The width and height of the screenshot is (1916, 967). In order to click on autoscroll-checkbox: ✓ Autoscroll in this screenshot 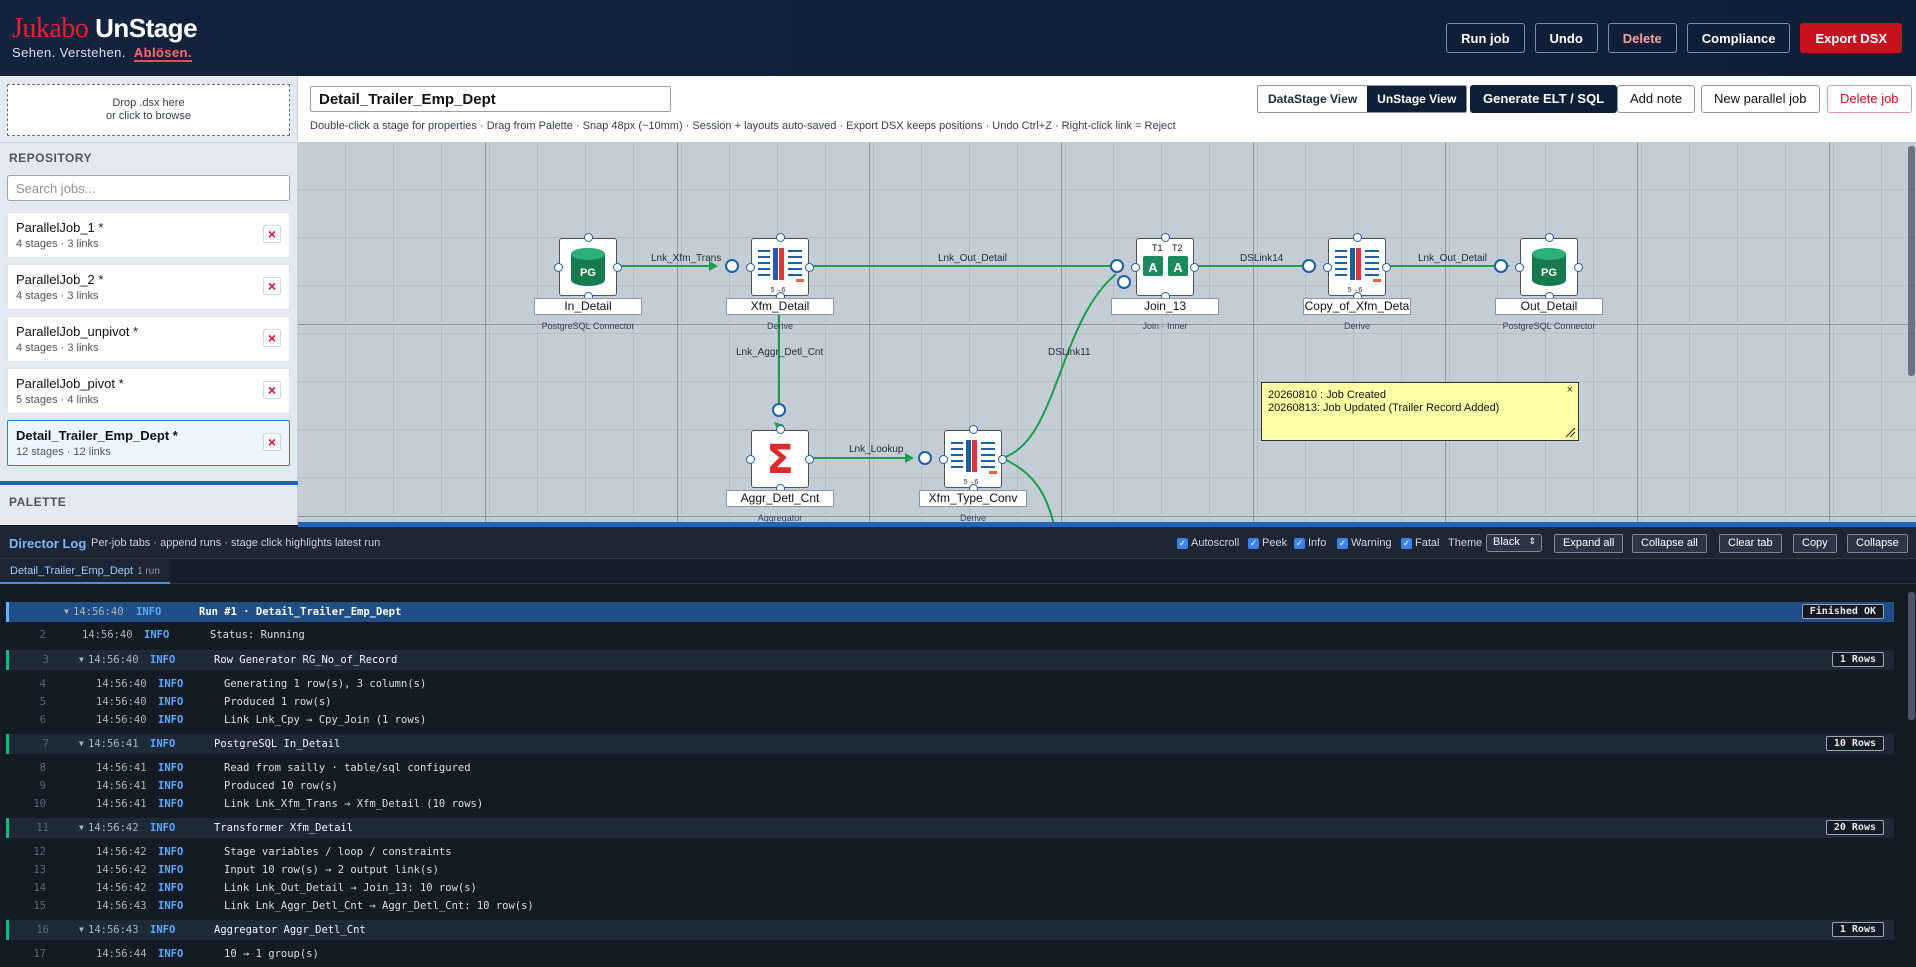, I will do `click(1208, 543)`.